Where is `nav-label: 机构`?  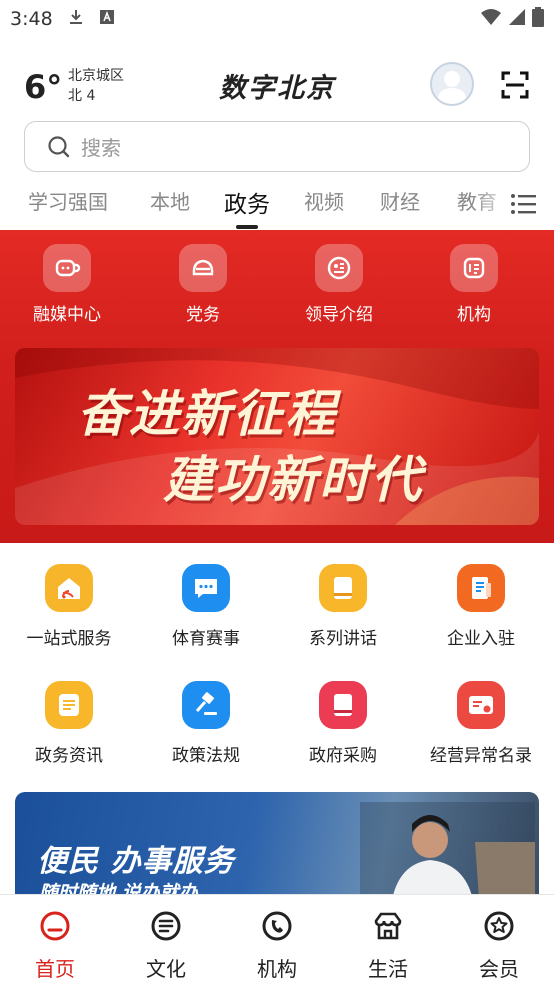
nav-label: 机构 is located at coordinates (277, 969).